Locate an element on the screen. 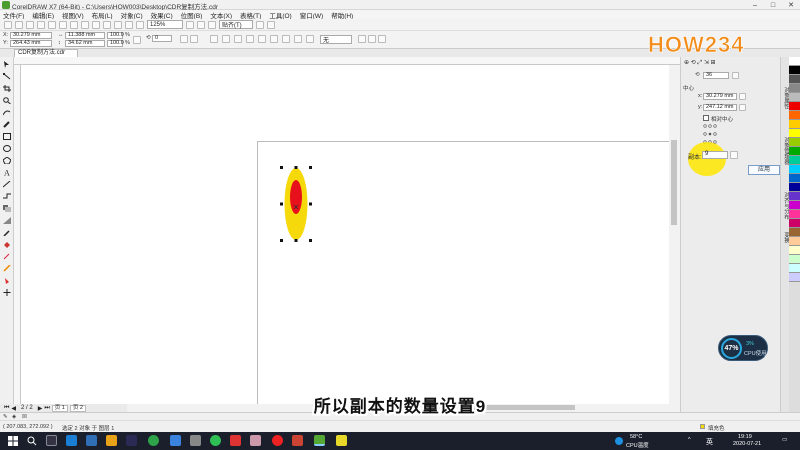 This screenshot has height=450, width=800. simplify-icon is located at coordinates (262, 39).